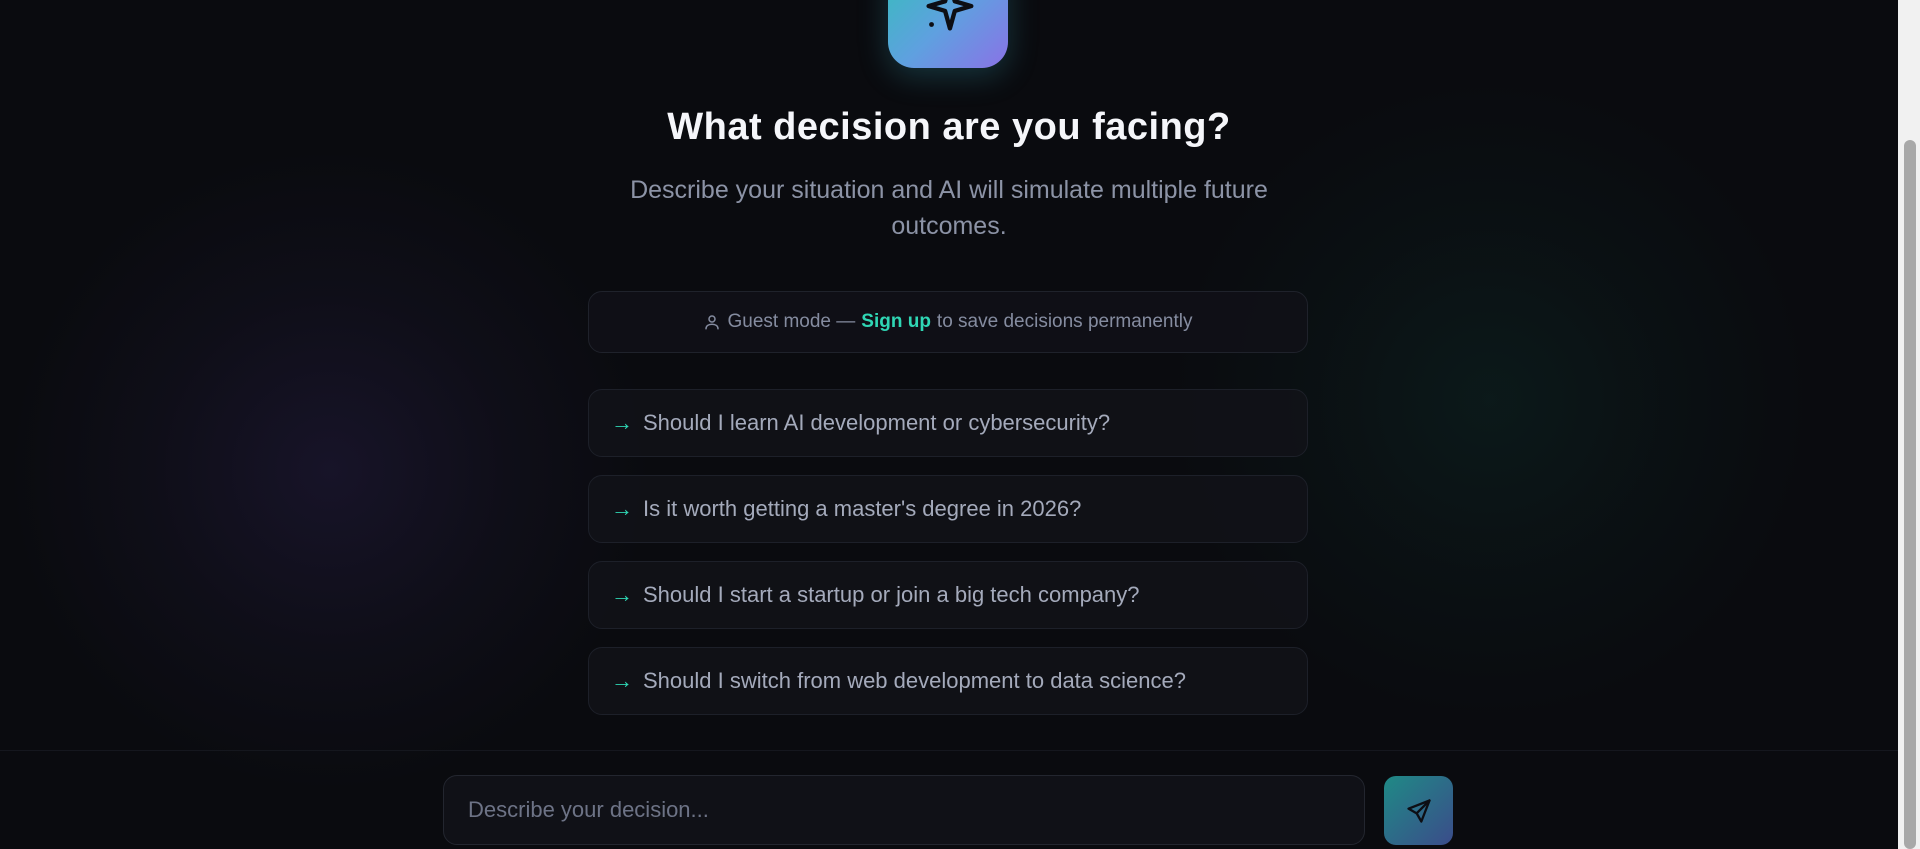 The width and height of the screenshot is (1920, 849). I want to click on page-title: What decision are you facing?, so click(949, 127).